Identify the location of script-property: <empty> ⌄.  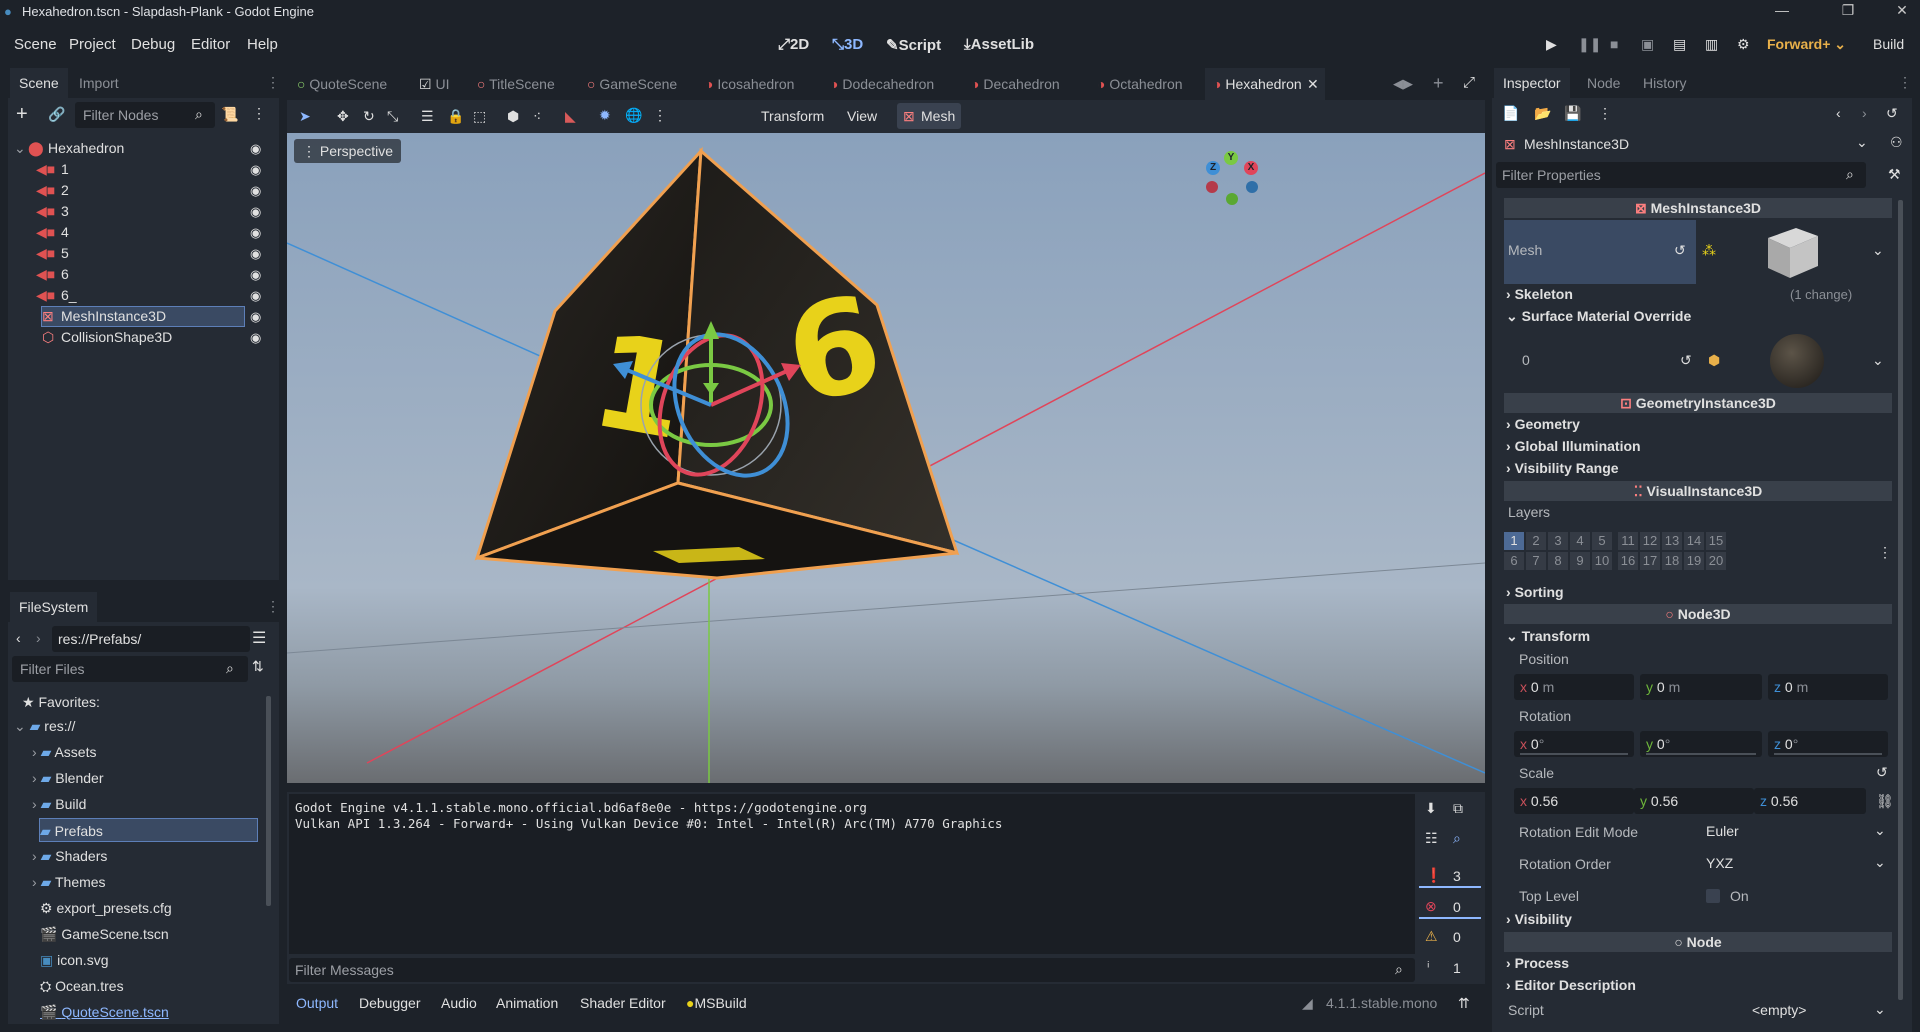
(1796, 1010).